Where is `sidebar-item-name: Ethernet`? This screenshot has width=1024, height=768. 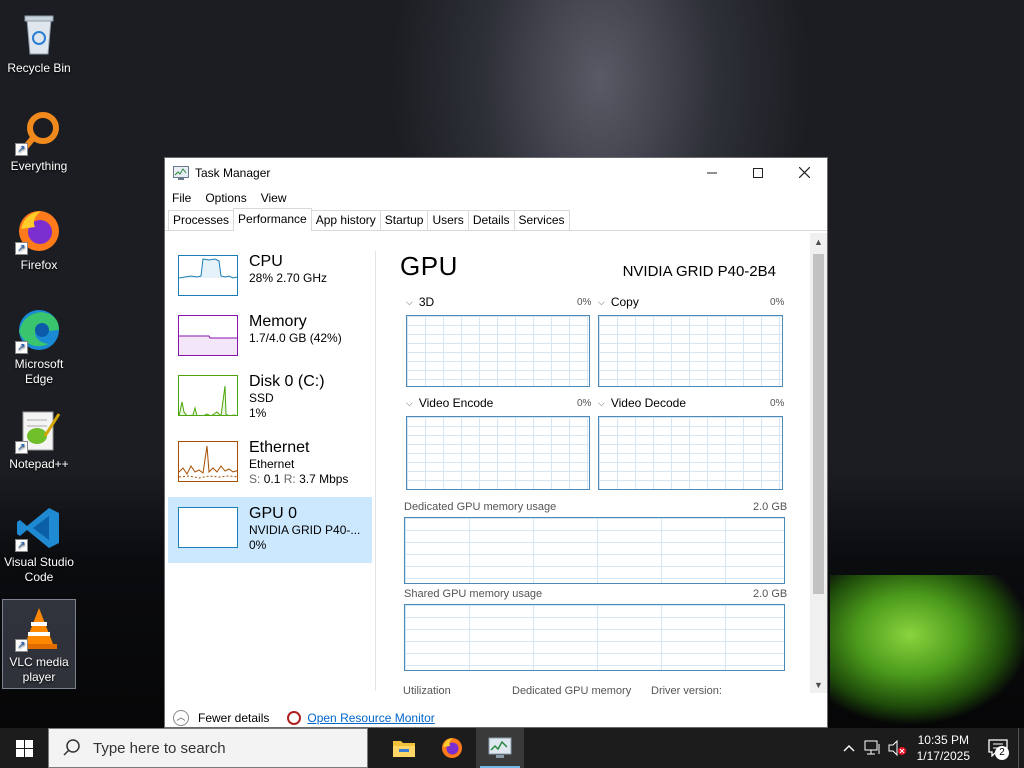
sidebar-item-name: Ethernet is located at coordinates (279, 447).